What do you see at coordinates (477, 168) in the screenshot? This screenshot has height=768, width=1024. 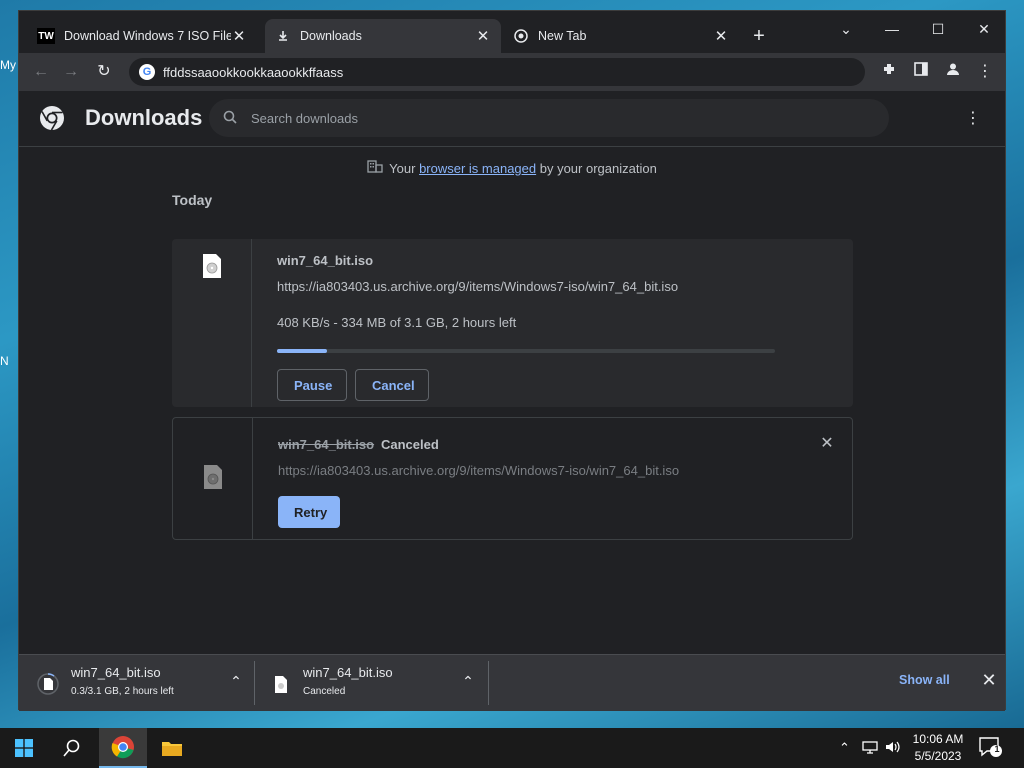 I see `managed-link: browser is managed` at bounding box center [477, 168].